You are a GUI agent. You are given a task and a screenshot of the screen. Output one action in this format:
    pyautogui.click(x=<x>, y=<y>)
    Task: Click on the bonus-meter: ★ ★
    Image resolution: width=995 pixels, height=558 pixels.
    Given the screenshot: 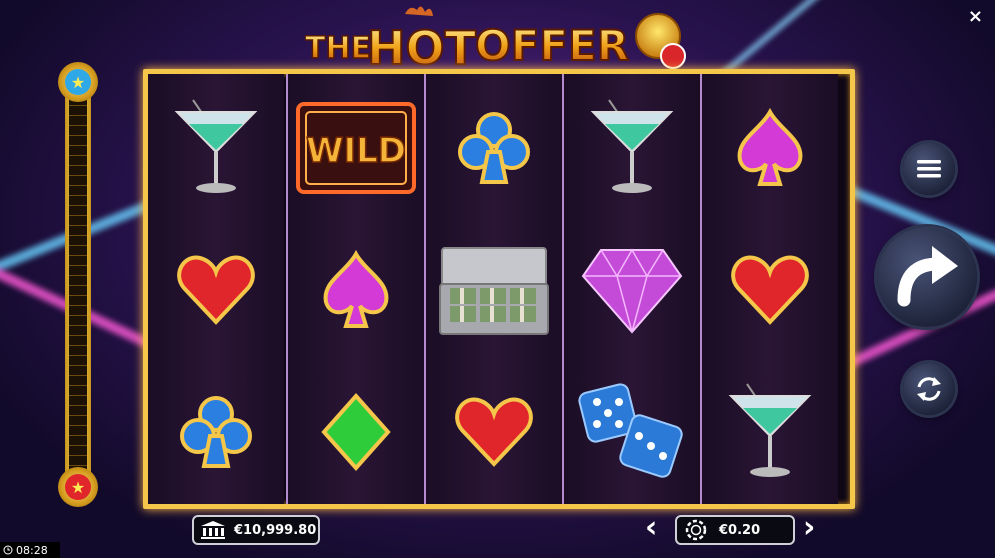 What is the action you would take?
    pyautogui.click(x=78, y=287)
    